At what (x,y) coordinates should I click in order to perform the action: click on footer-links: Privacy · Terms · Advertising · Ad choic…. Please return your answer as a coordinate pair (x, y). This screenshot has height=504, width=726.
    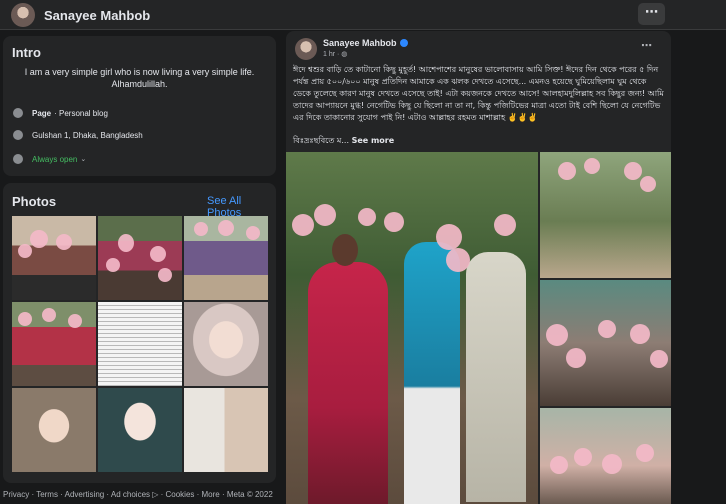
    Looking at the image, I should click on (138, 494).